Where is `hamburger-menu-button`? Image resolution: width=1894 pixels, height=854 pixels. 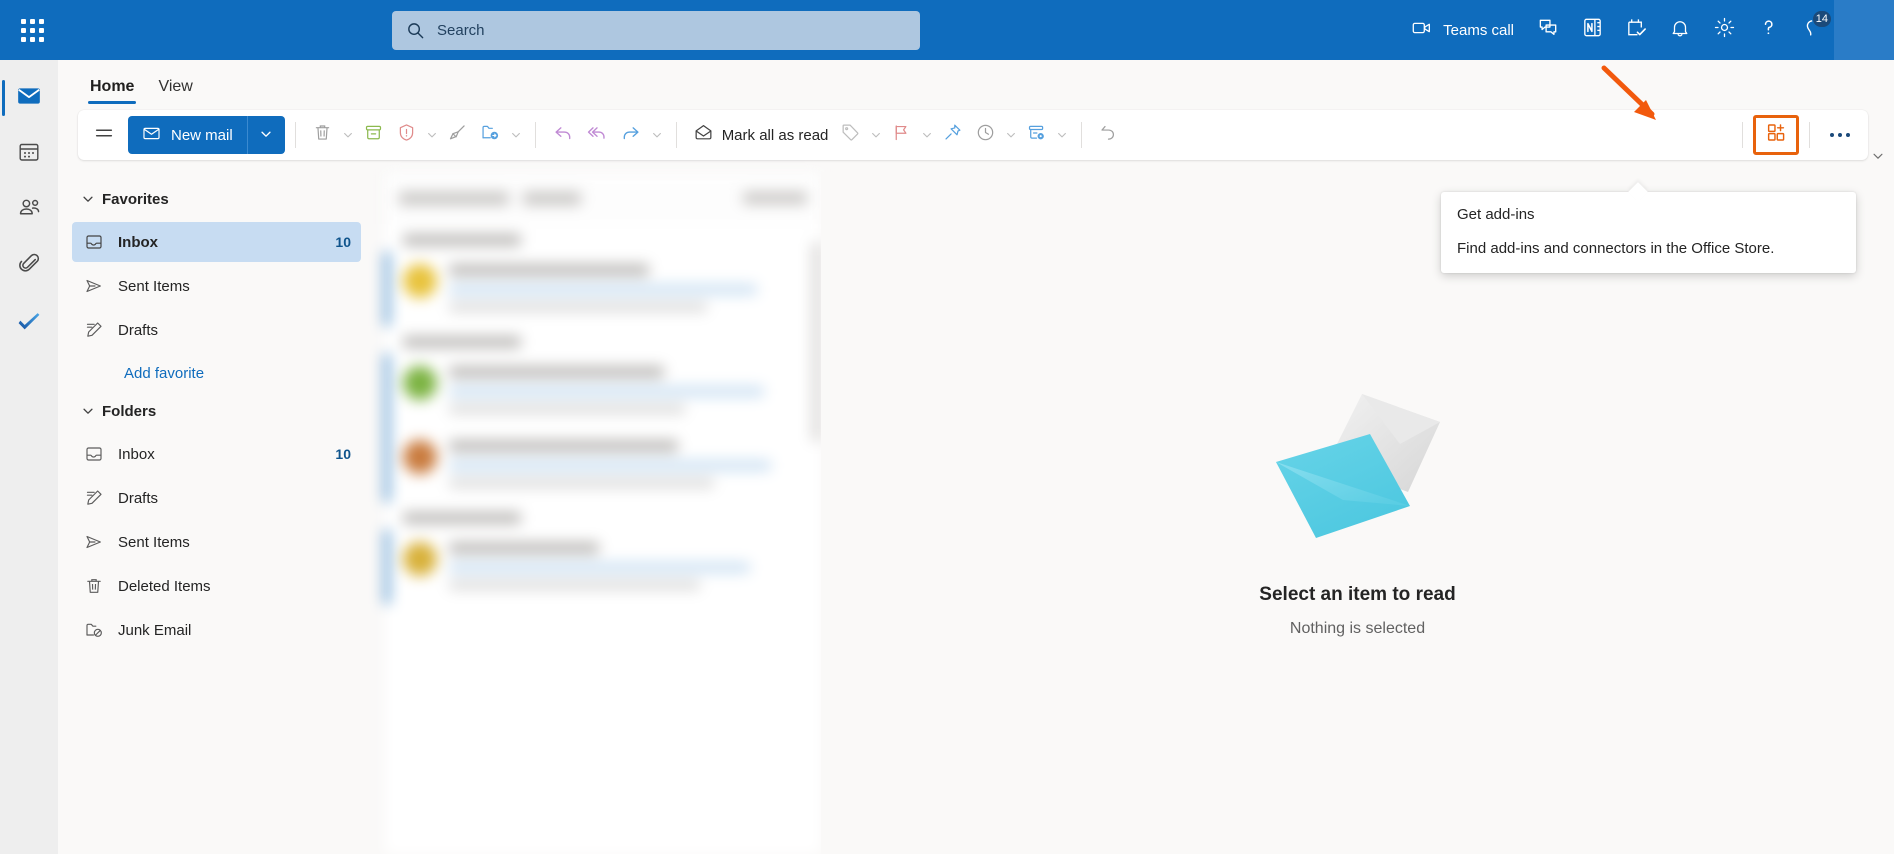 hamburger-menu-button is located at coordinates (104, 135).